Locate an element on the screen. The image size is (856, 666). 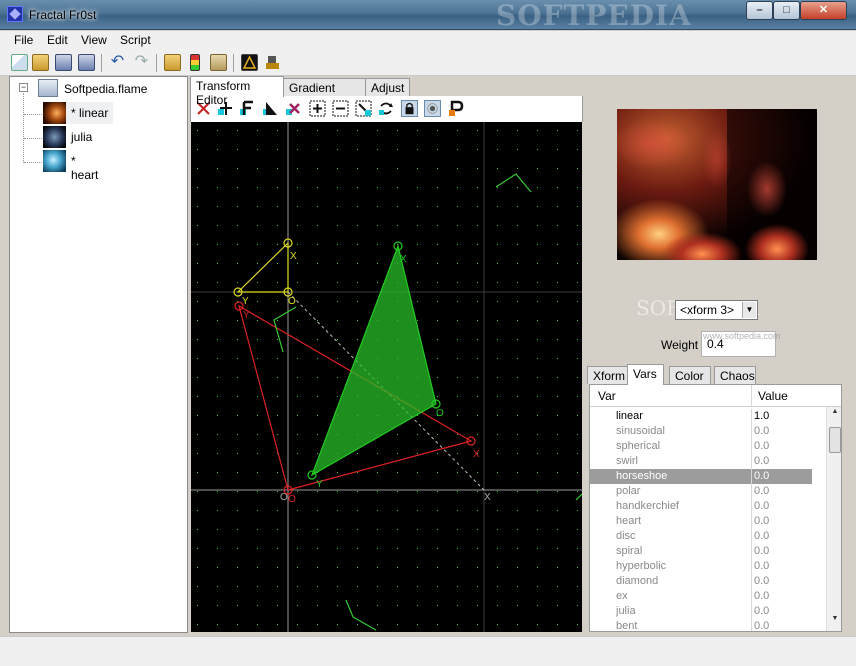
tab-gradient-editor: Gradient Editor is located at coordinates (324, 93).